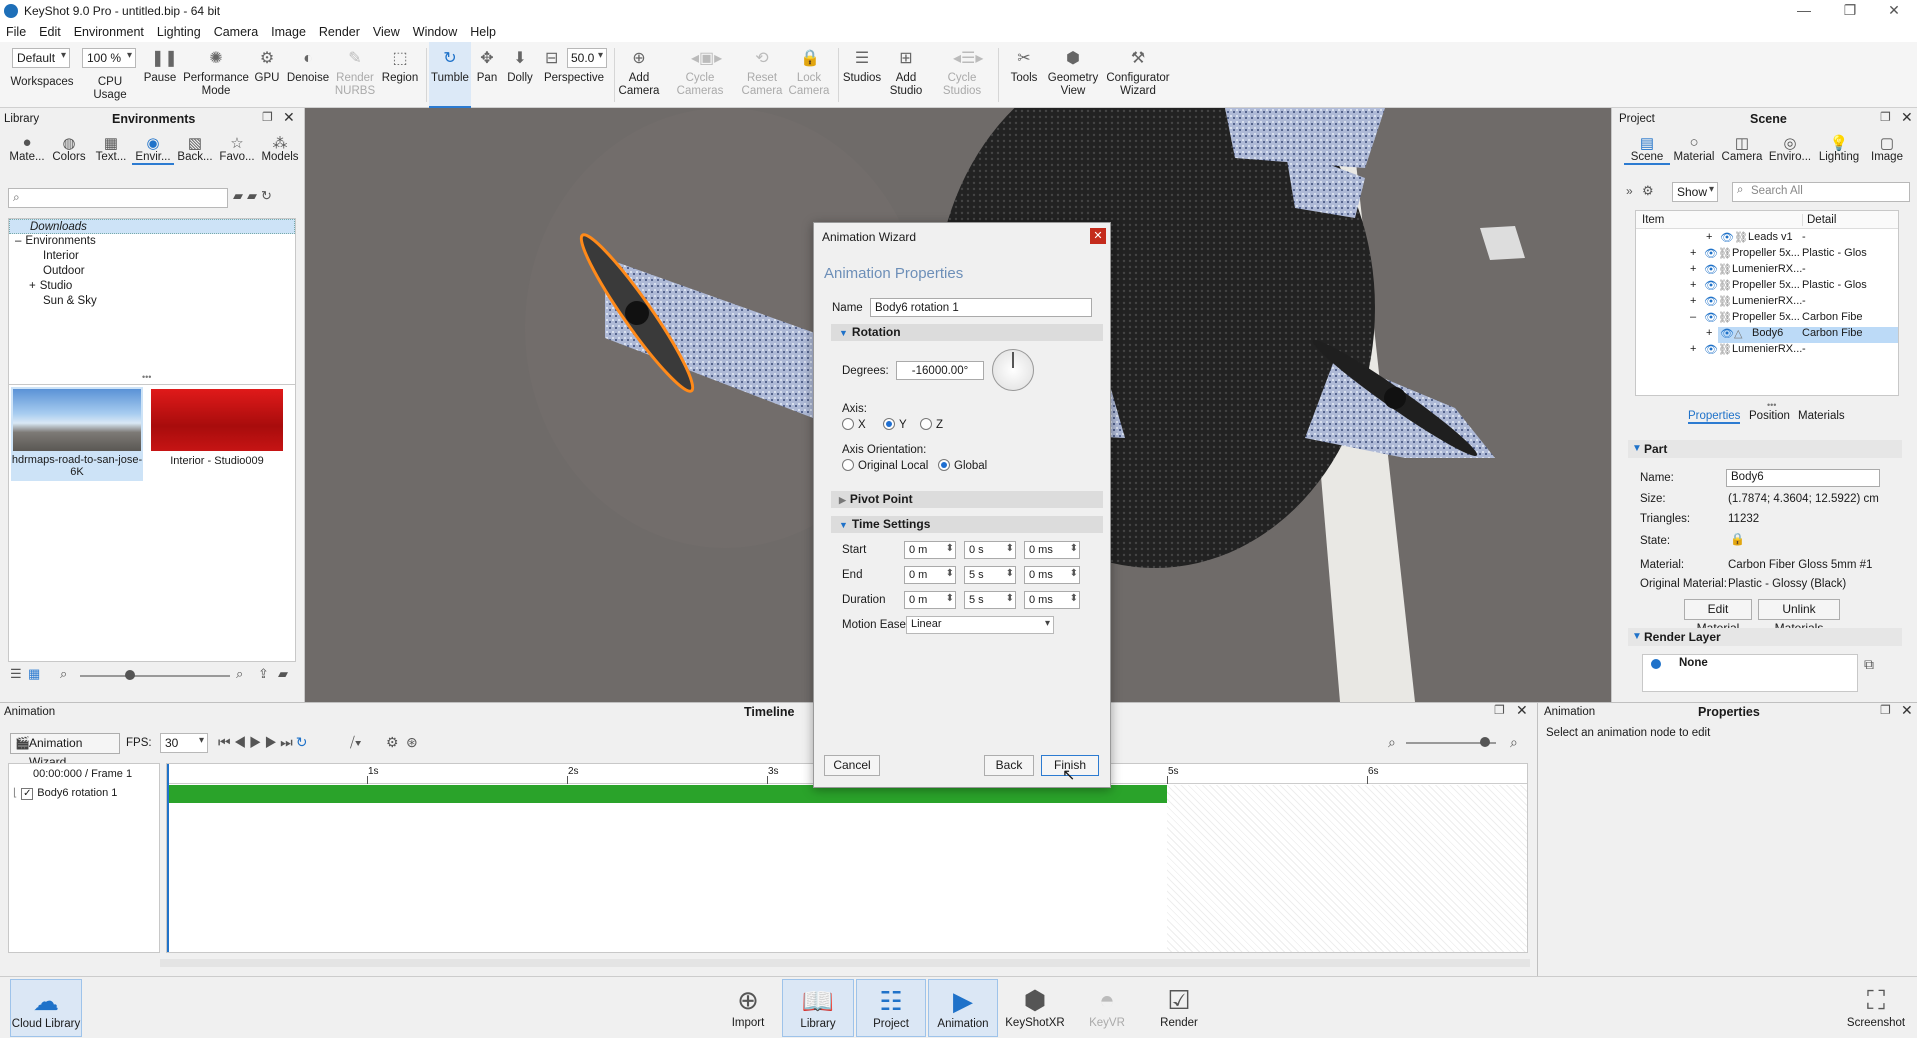 The height and width of the screenshot is (1038, 1917). I want to click on list-view-icon: ☰, so click(16, 674).